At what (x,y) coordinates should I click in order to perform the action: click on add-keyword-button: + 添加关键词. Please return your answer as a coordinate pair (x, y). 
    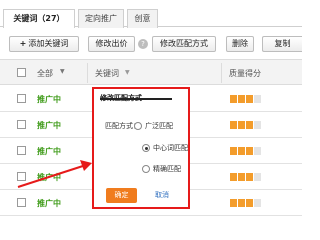
    Looking at the image, I should click on (44, 44).